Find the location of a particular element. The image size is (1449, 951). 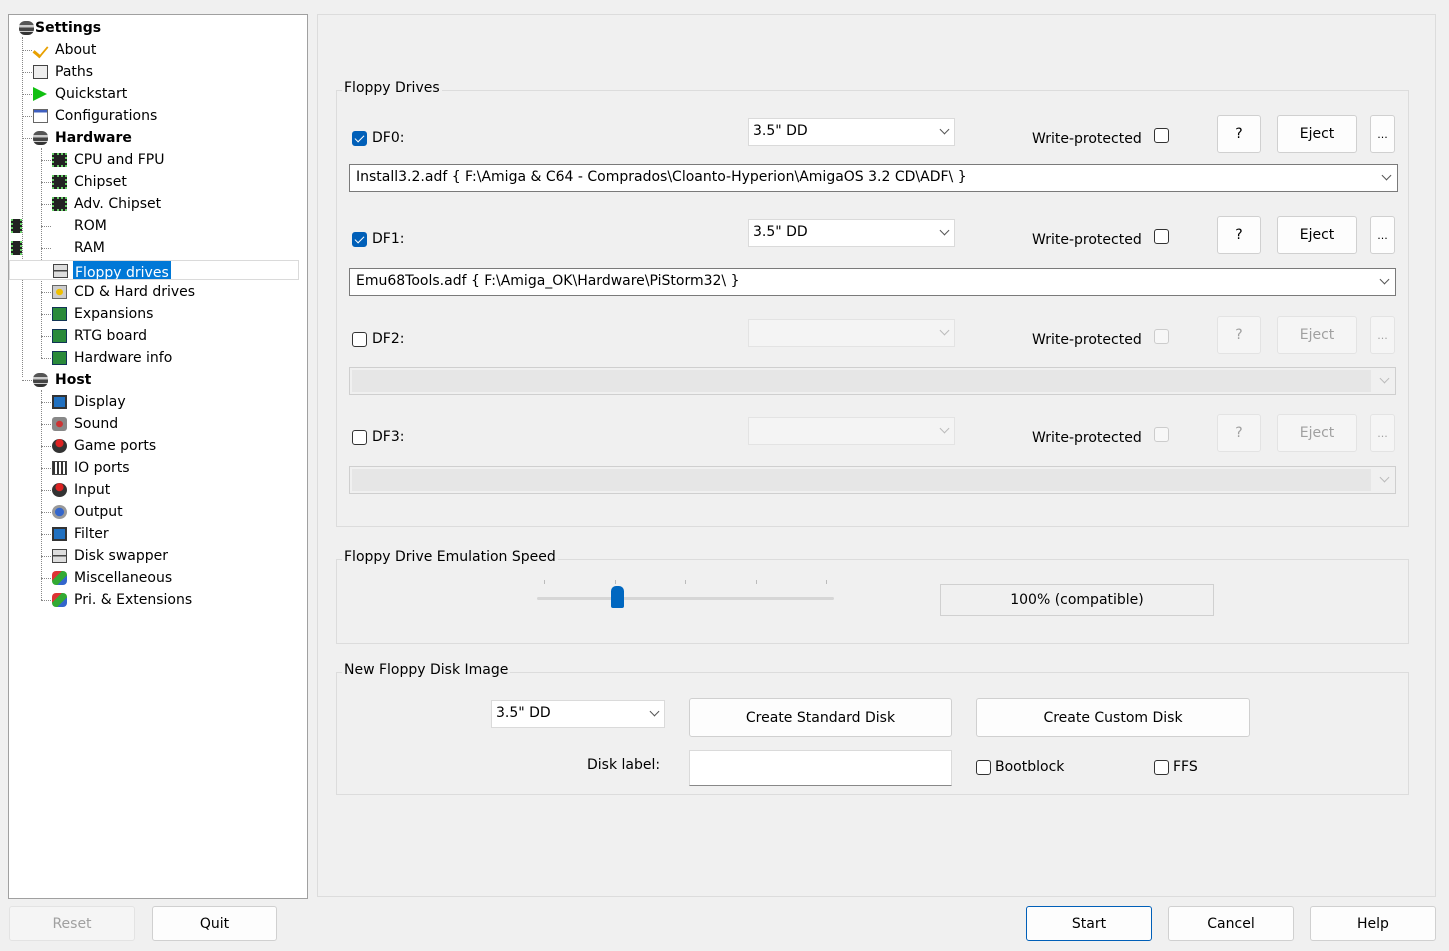

bootblock-label: Bootblock is located at coordinates (1030, 767).